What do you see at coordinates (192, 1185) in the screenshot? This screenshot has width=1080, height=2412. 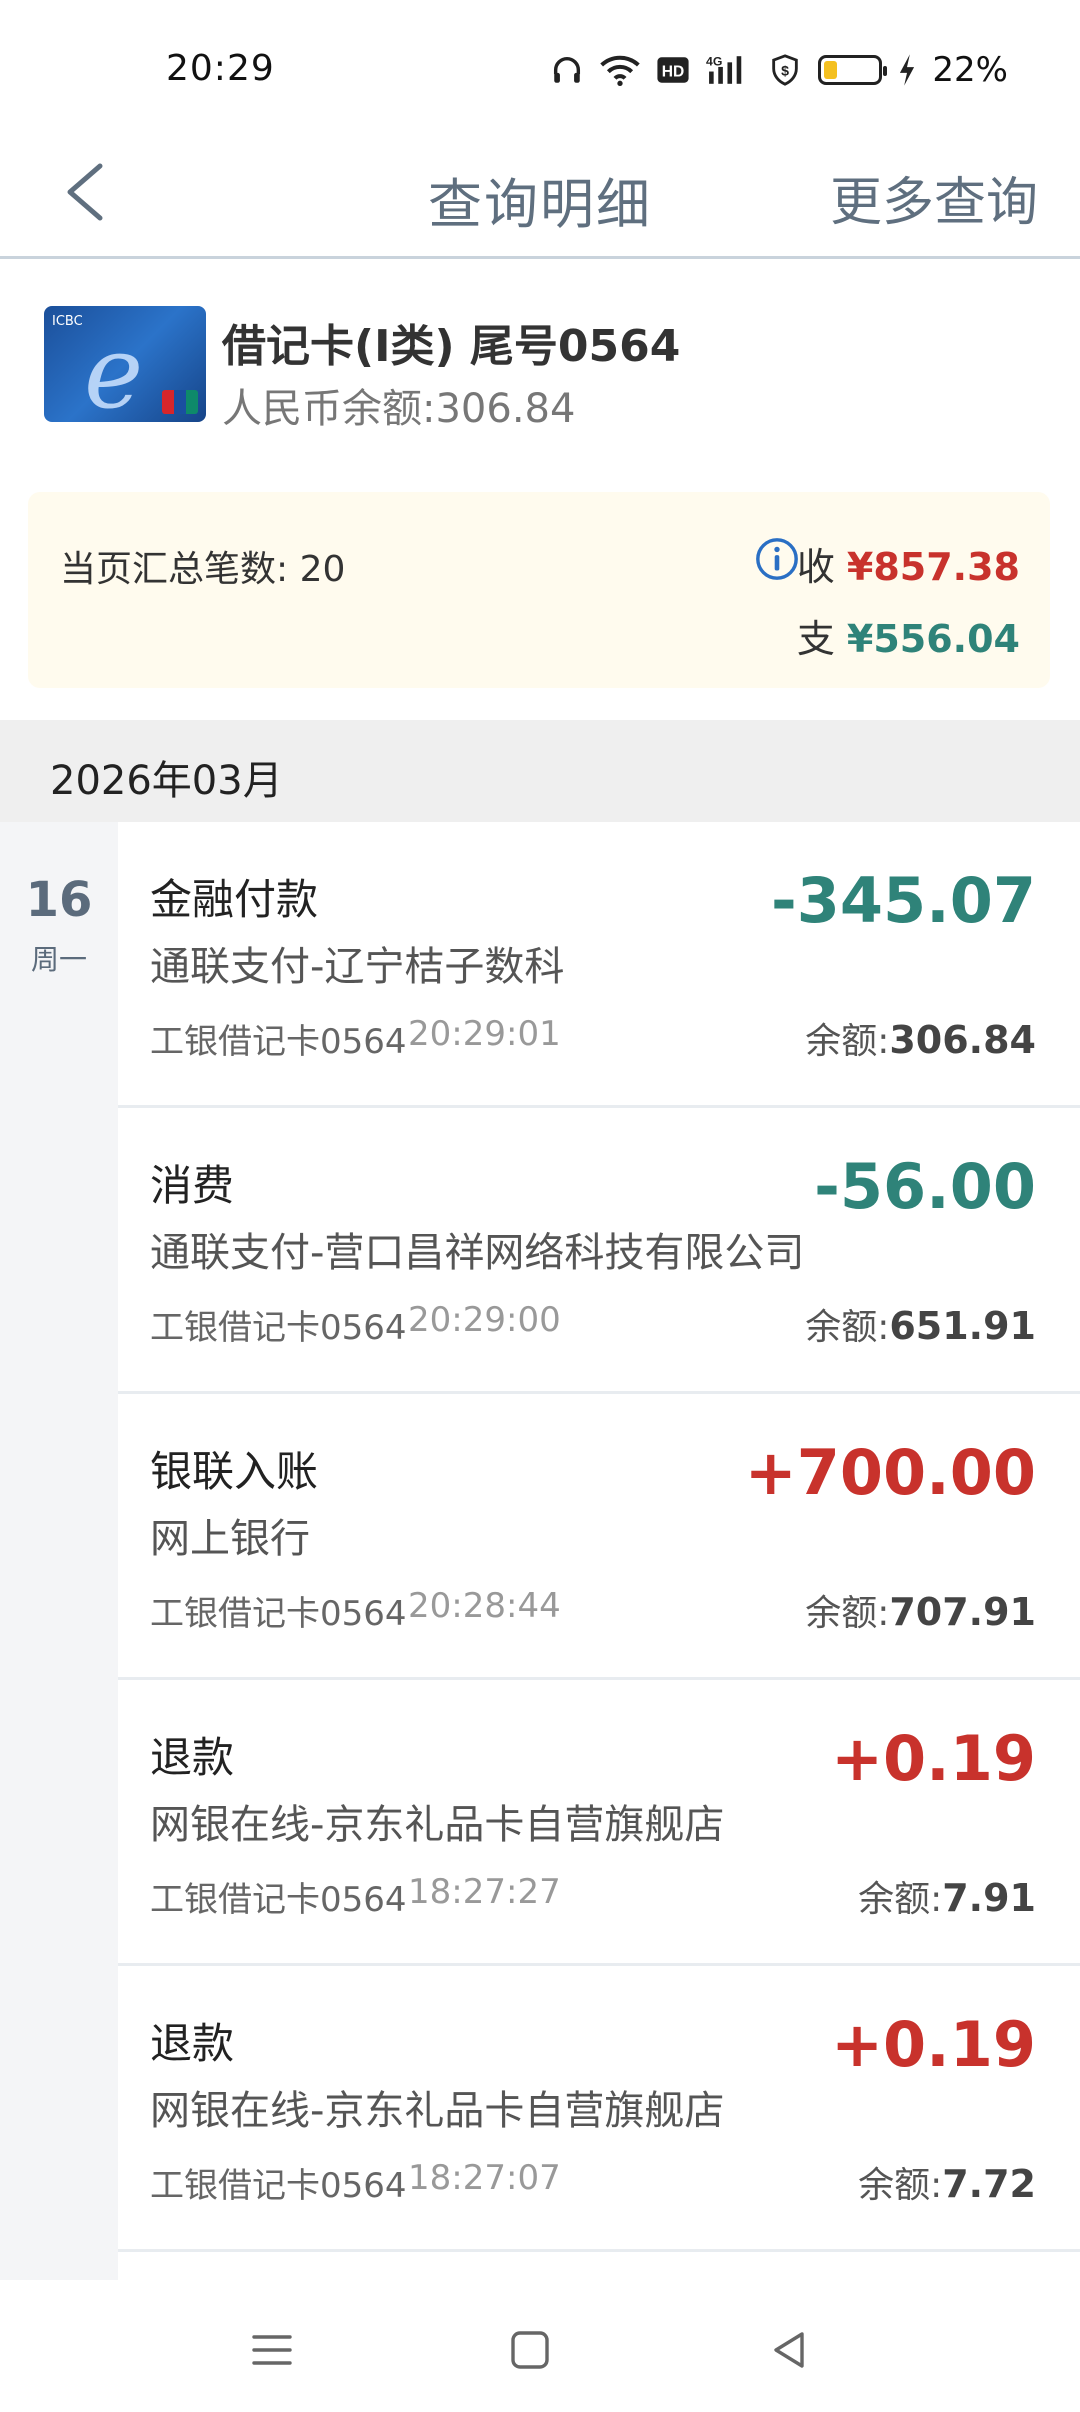 I see `tx-type: 消费` at bounding box center [192, 1185].